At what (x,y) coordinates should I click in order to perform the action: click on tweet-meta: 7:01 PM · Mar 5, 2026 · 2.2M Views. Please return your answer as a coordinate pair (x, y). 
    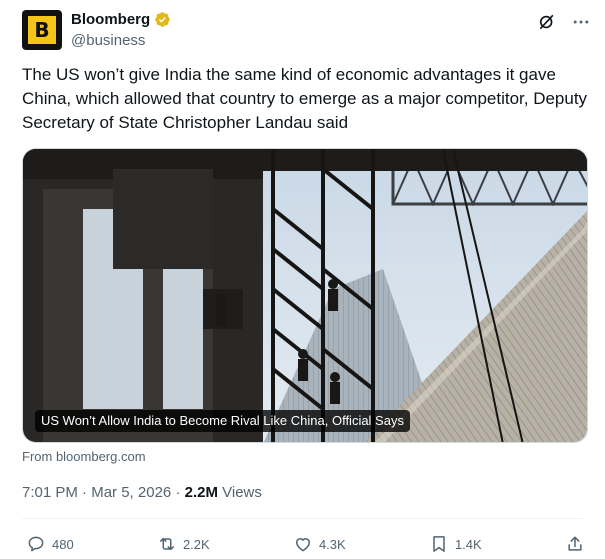
    Looking at the image, I should click on (142, 493).